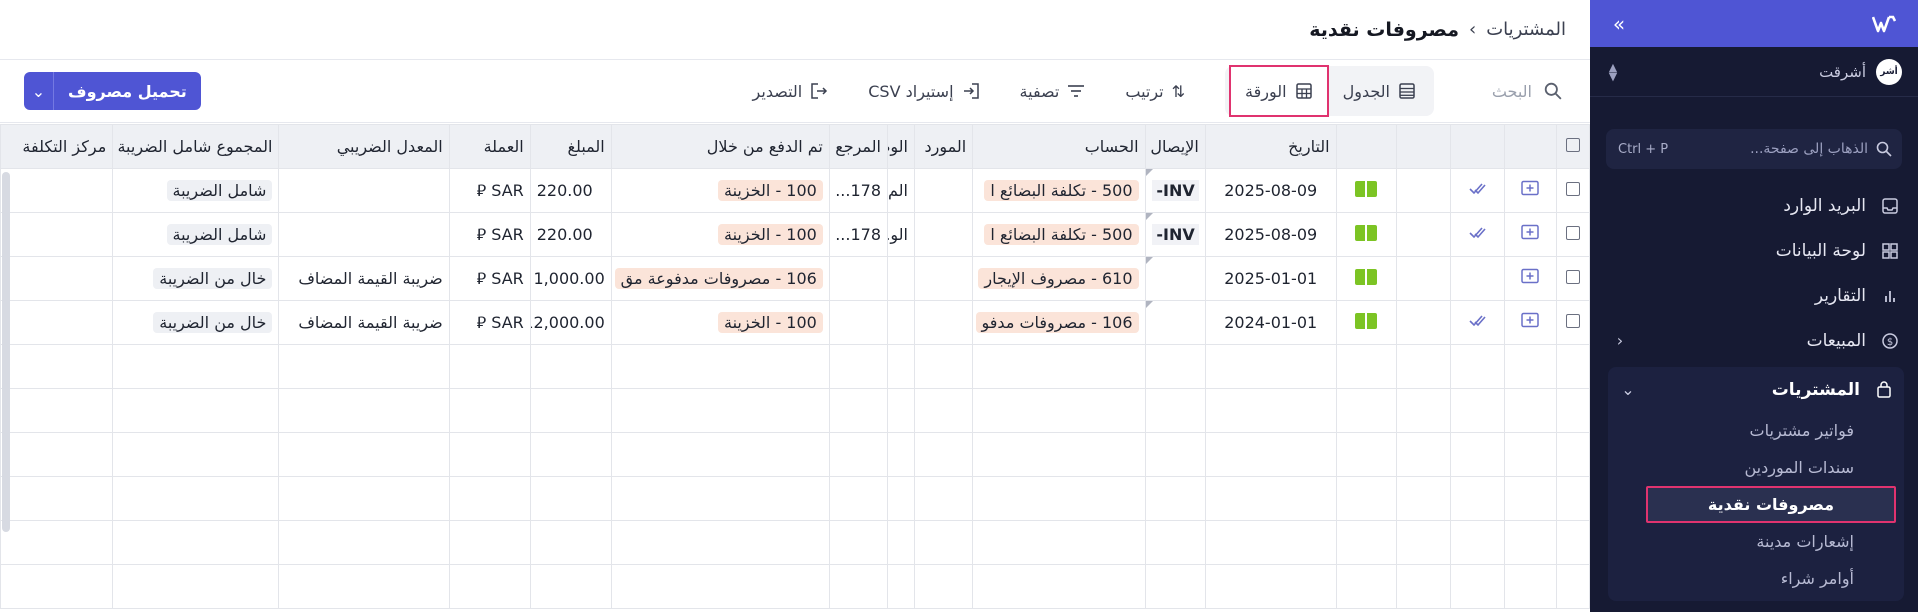 This screenshot has height=612, width=1918. What do you see at coordinates (720, 278) in the screenshot?
I see `paid-through-cell: 106 - مصروفات مدفوعة مق` at bounding box center [720, 278].